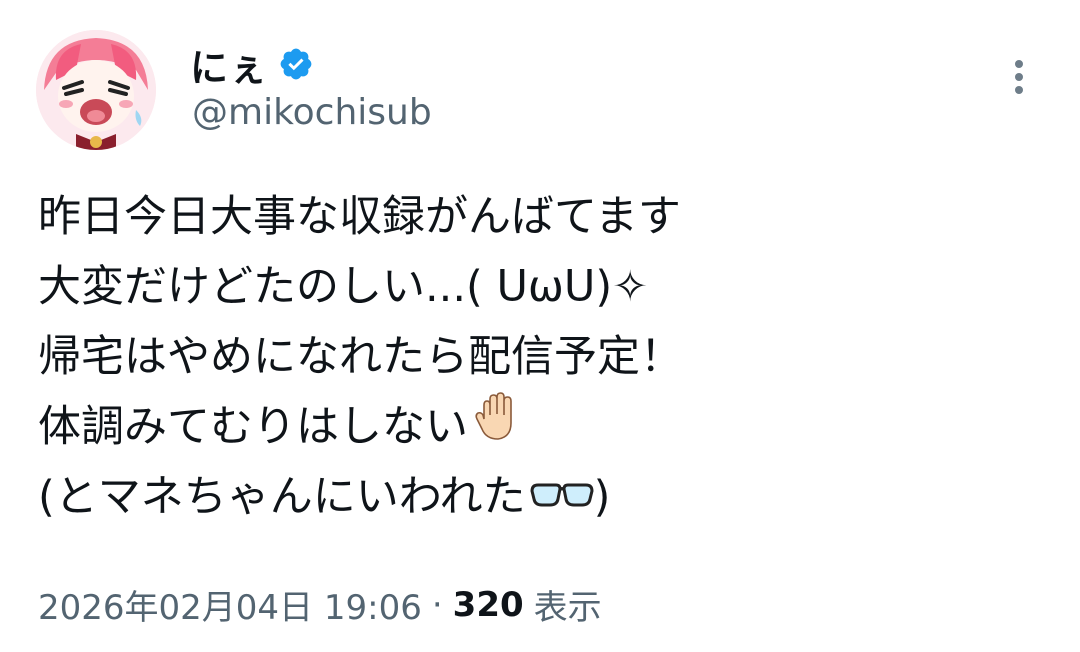 Image resolution: width=1080 pixels, height=652 pixels. I want to click on handle: @mikochisub, so click(312, 112).